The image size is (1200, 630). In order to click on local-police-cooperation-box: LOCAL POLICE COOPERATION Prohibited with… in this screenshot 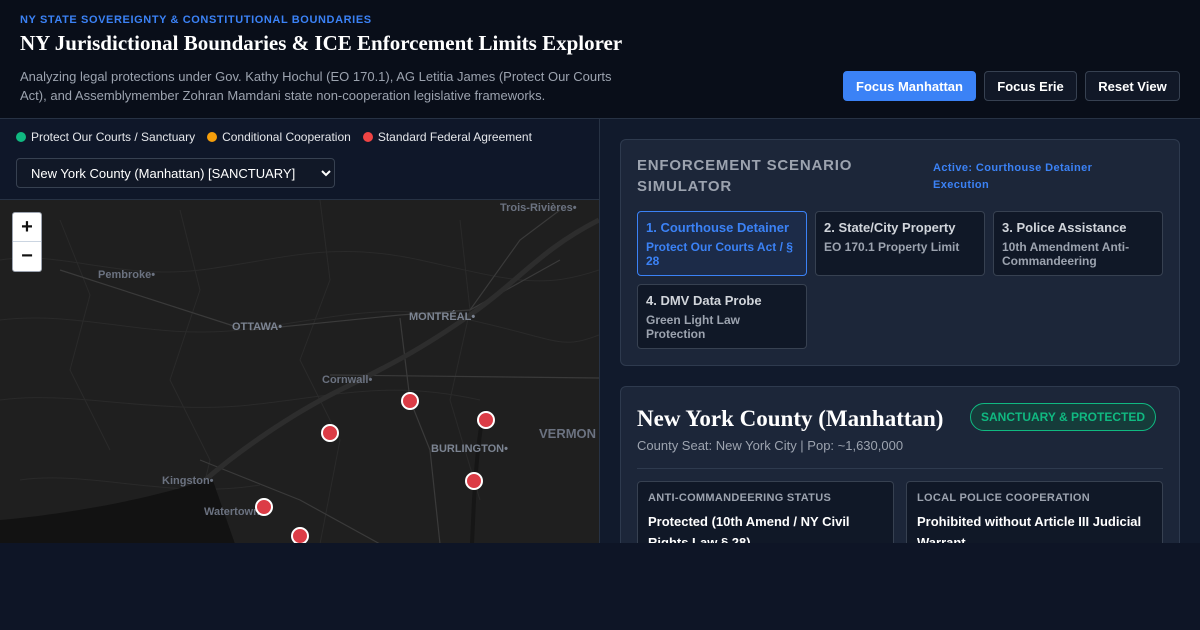, I will do `click(1034, 512)`.